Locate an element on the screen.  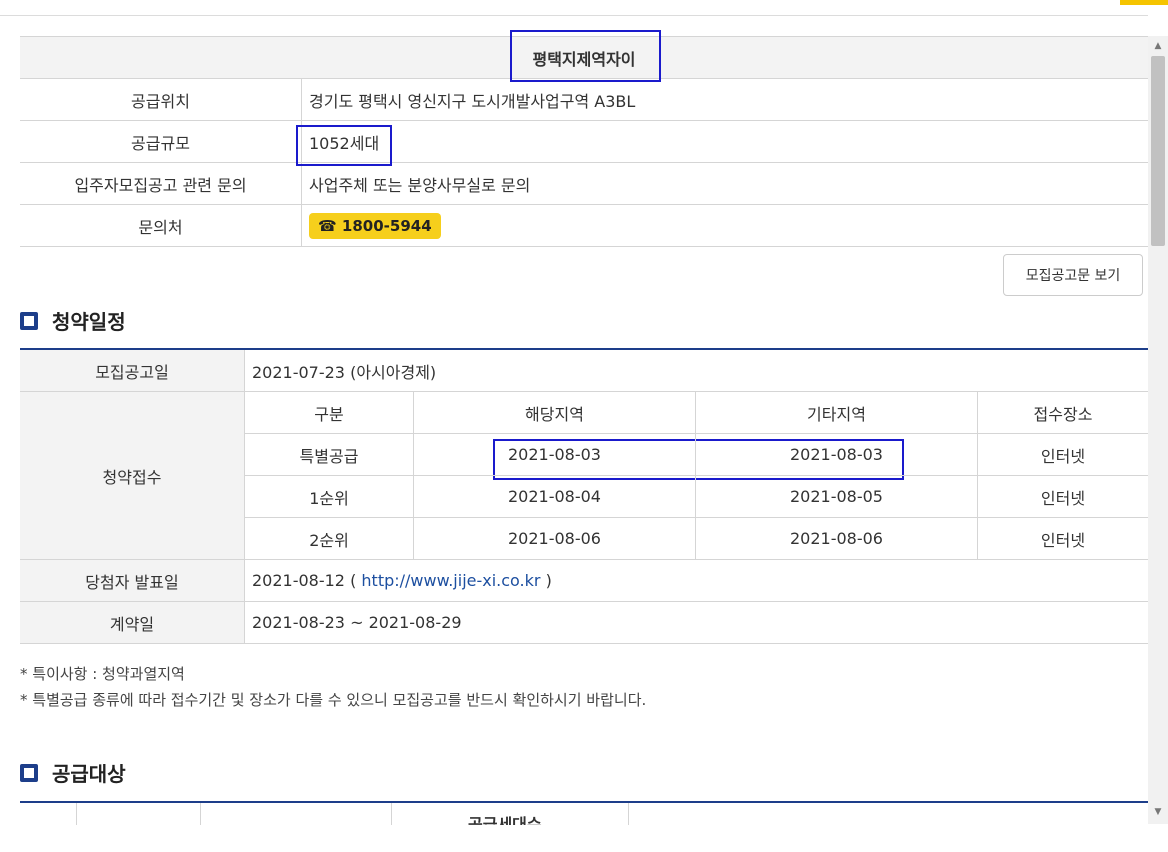
phone-badge: ☎ 1800-5944 is located at coordinates (375, 225).